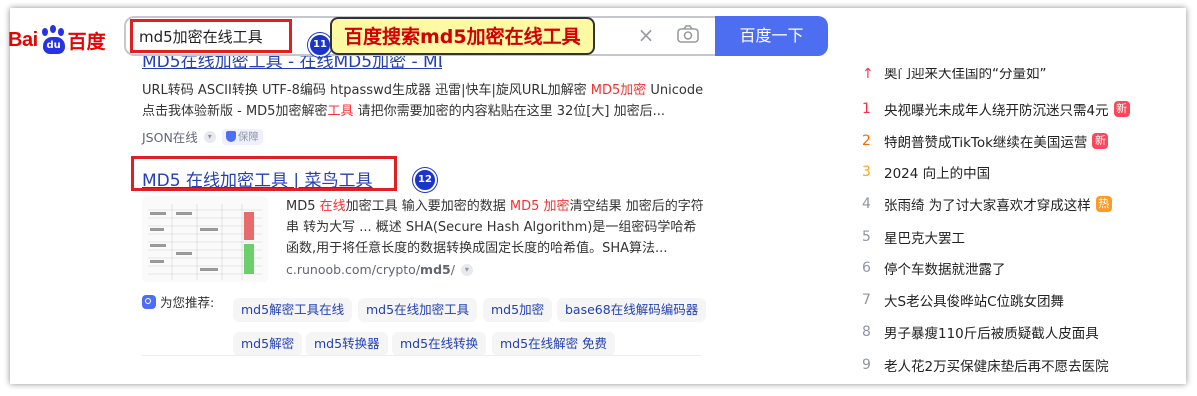 This screenshot has height=396, width=1197. I want to click on recommend-tag: md5解密, so click(268, 344).